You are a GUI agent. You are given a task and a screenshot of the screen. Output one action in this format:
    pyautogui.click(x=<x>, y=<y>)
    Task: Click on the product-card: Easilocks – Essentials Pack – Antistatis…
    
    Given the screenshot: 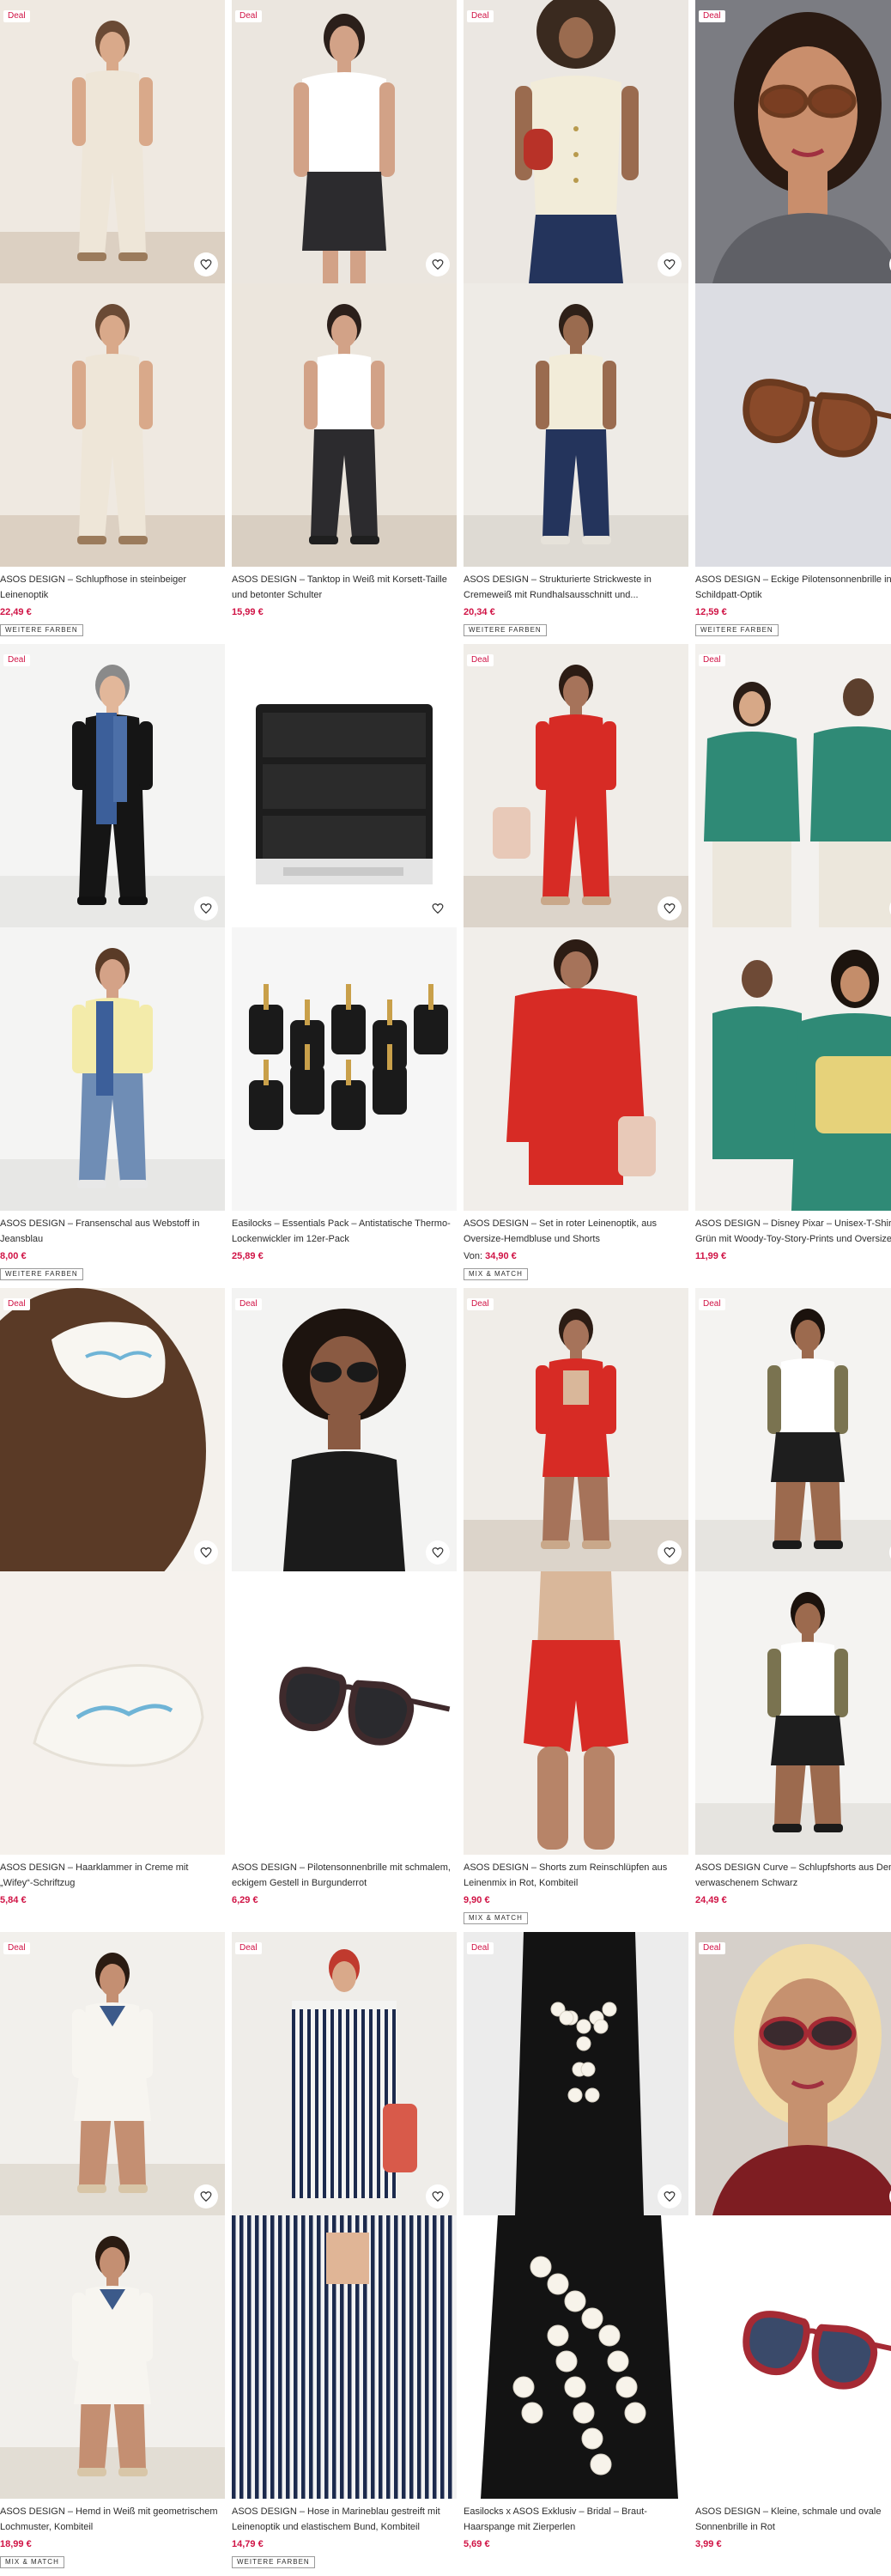 What is the action you would take?
    pyautogui.click(x=344, y=954)
    